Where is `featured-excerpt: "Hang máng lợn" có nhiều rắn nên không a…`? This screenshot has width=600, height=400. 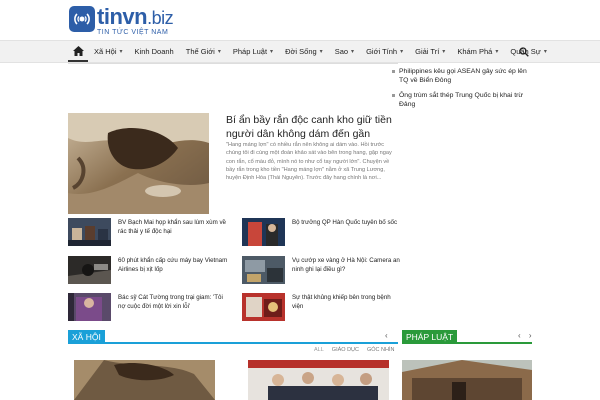 featured-excerpt: "Hang máng lợn" có nhiều rắn nên không a… is located at coordinates (309, 162).